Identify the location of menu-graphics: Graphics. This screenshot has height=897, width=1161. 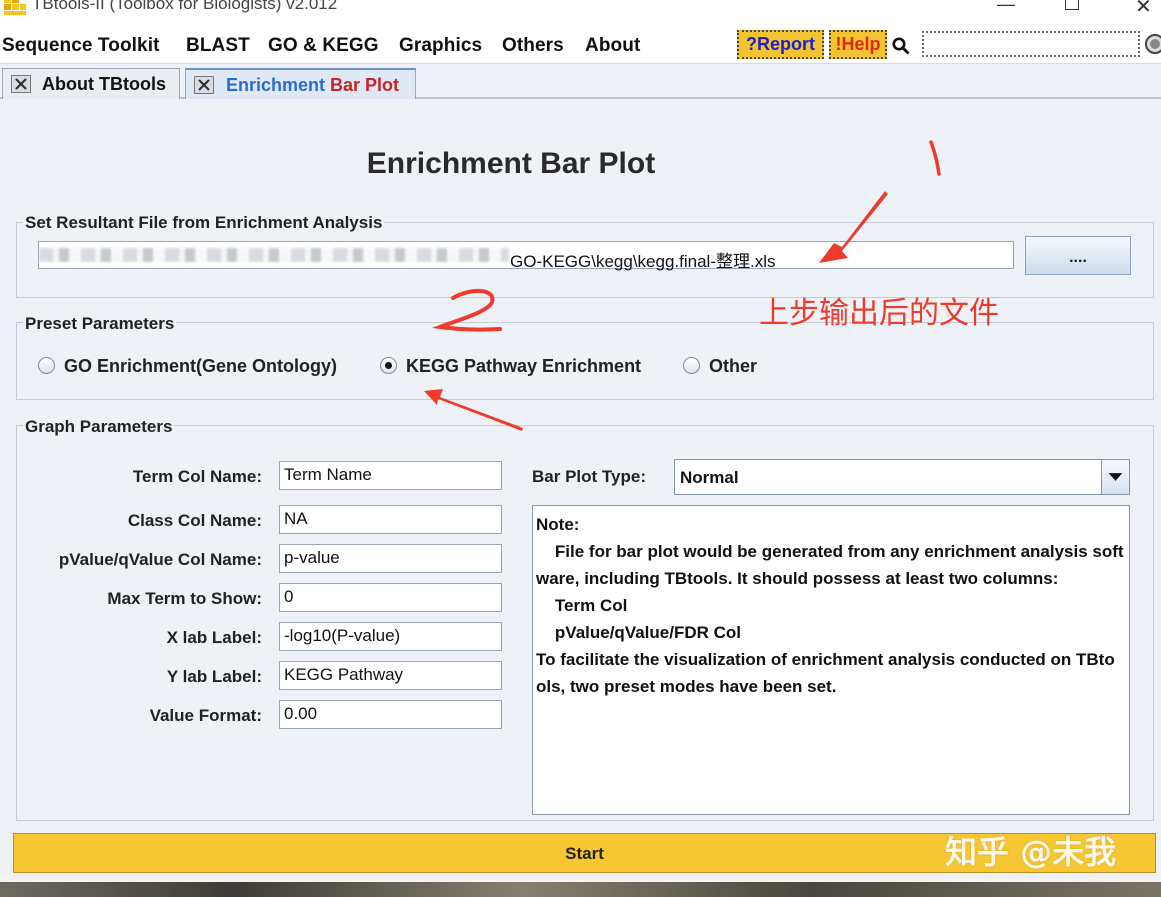
(440, 46).